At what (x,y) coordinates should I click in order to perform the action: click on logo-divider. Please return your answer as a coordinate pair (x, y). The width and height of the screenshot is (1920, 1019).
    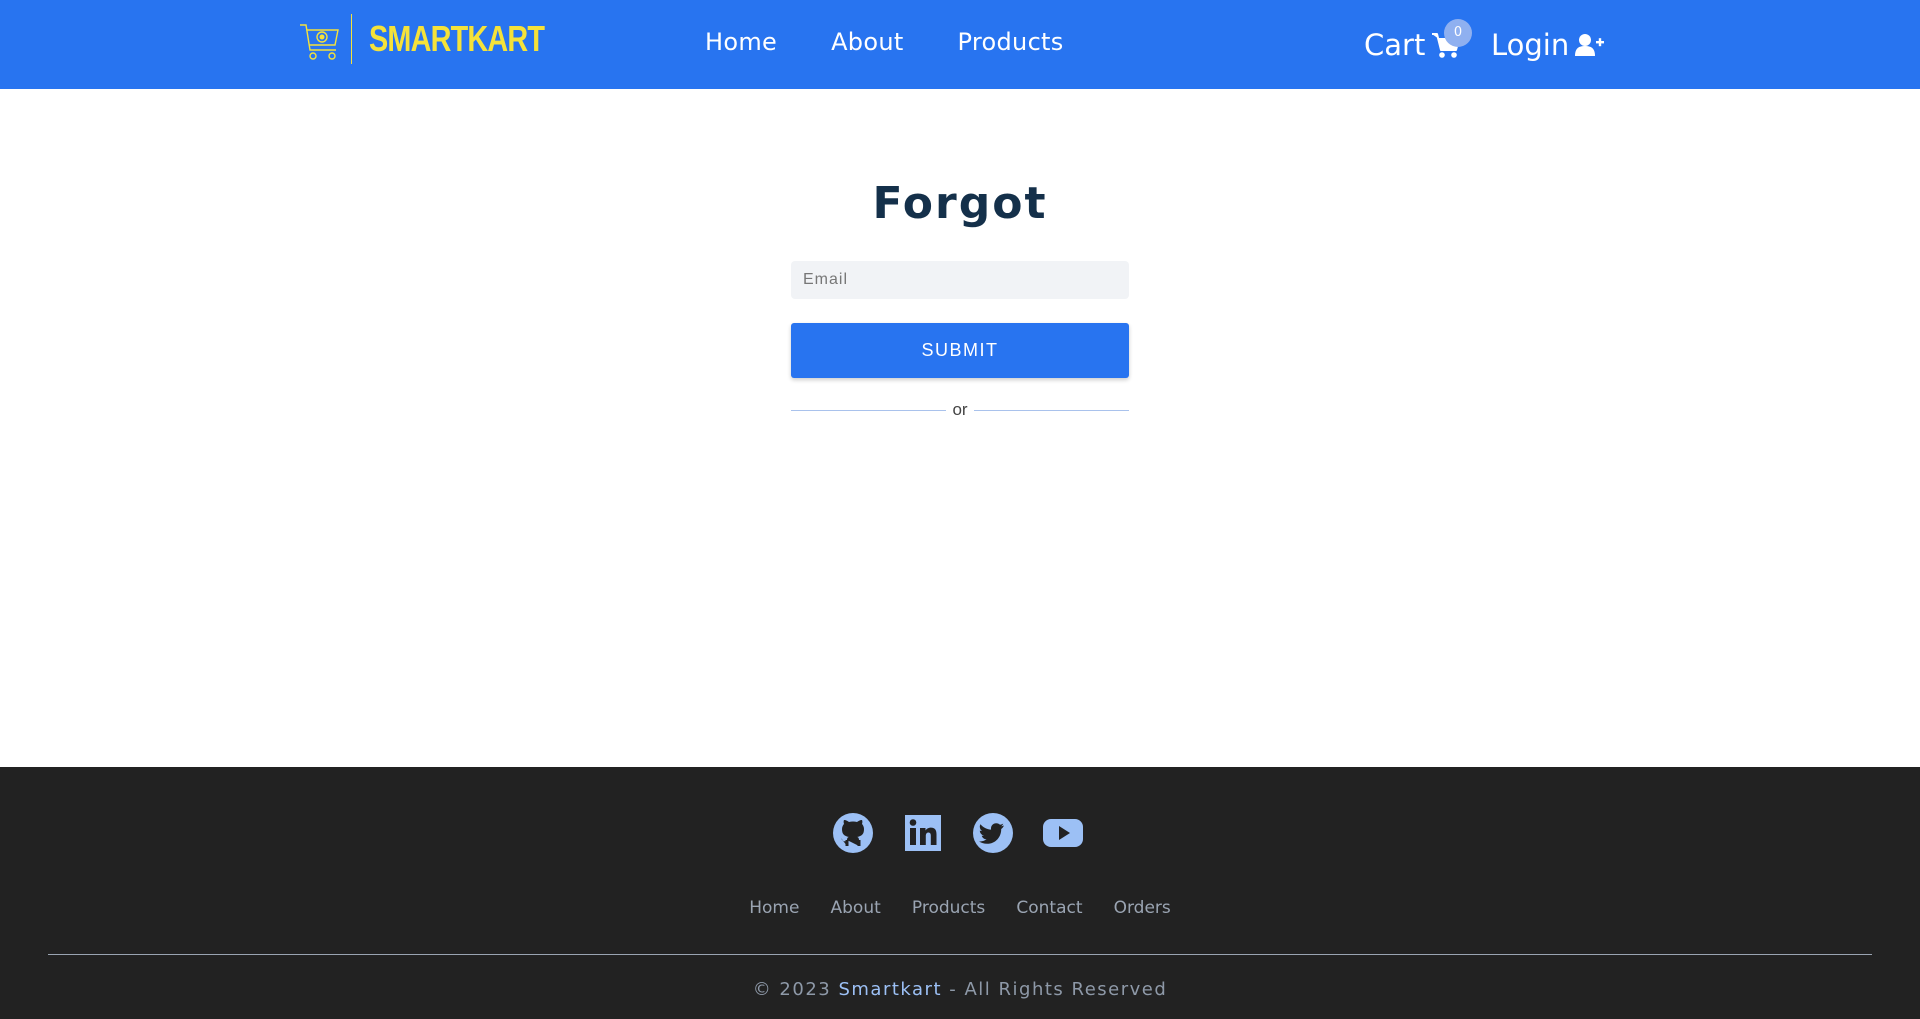
    Looking at the image, I should click on (351, 39).